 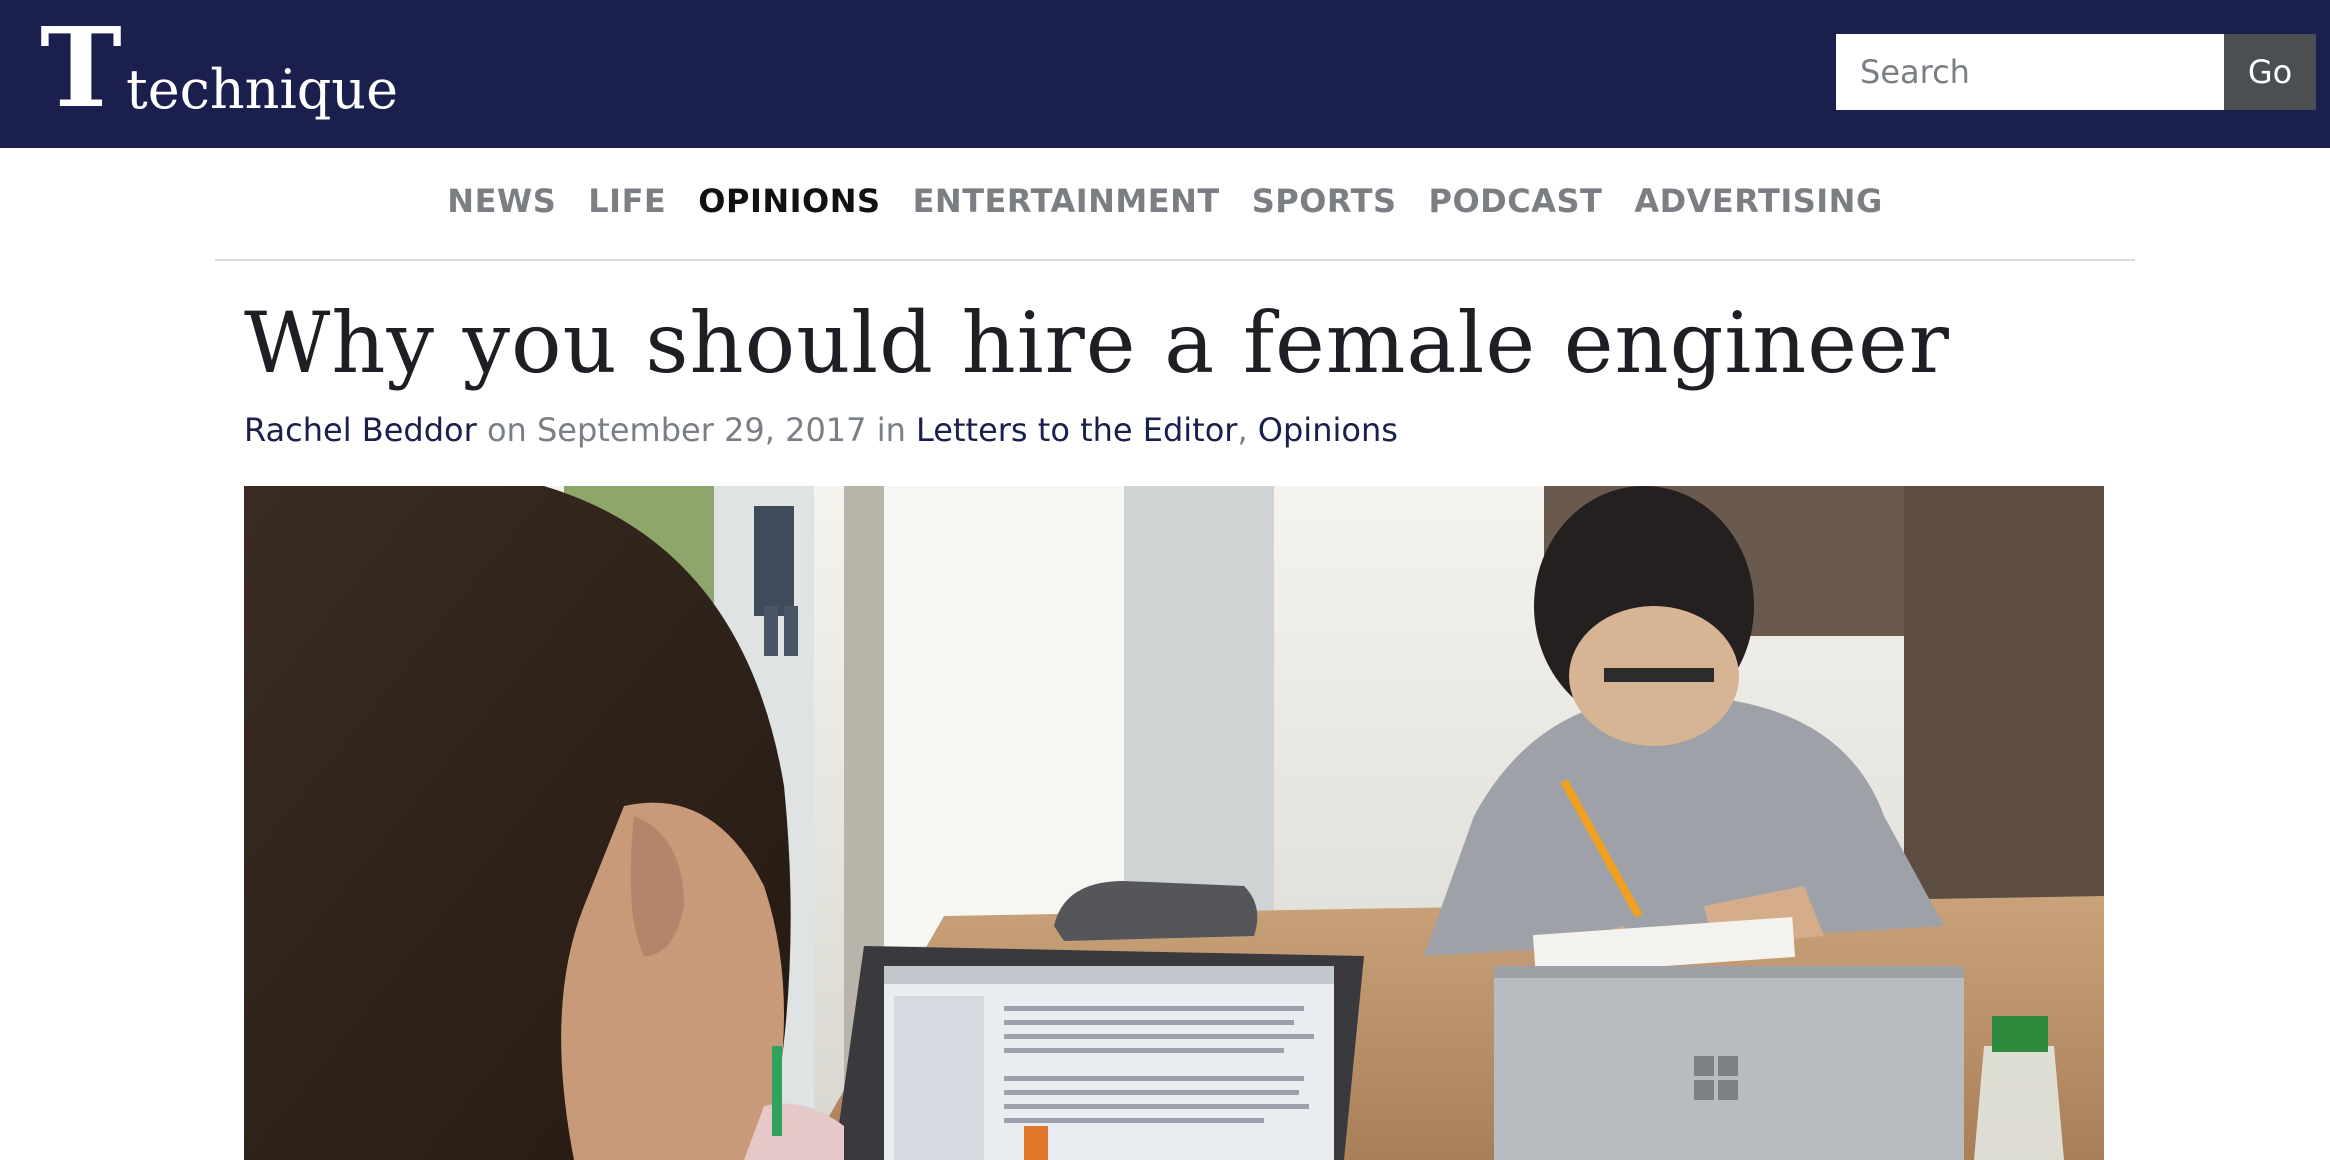 What do you see at coordinates (1066, 201) in the screenshot?
I see `nav-item-entertainment: ENTERTAINMENT` at bounding box center [1066, 201].